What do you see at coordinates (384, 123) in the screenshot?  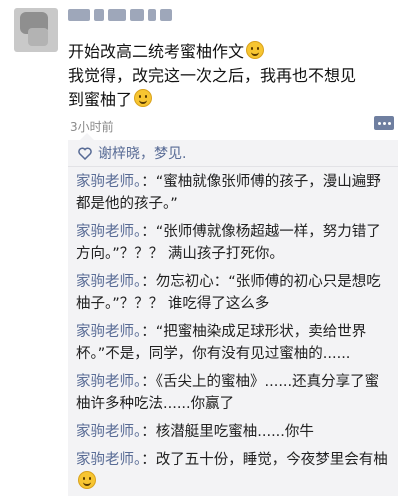 I see `comment-menu-icon` at bounding box center [384, 123].